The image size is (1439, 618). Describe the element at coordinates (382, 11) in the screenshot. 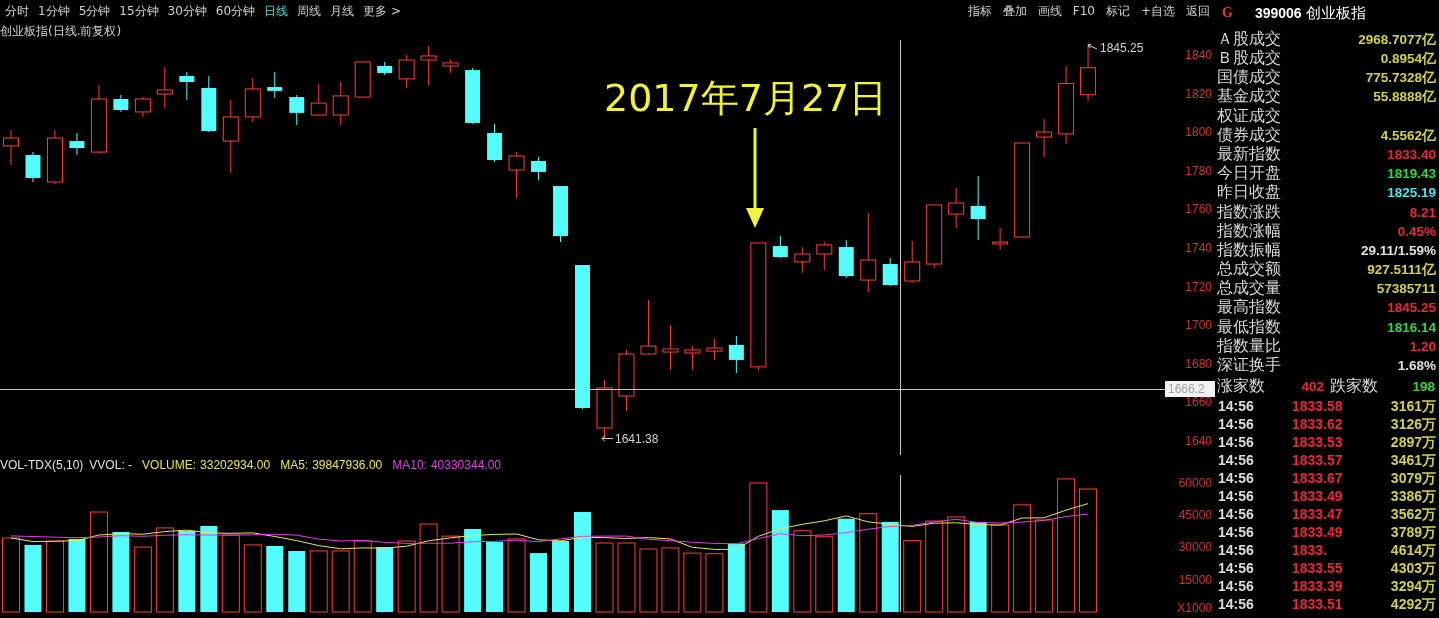

I see `period-tab: 更多 >` at that location.